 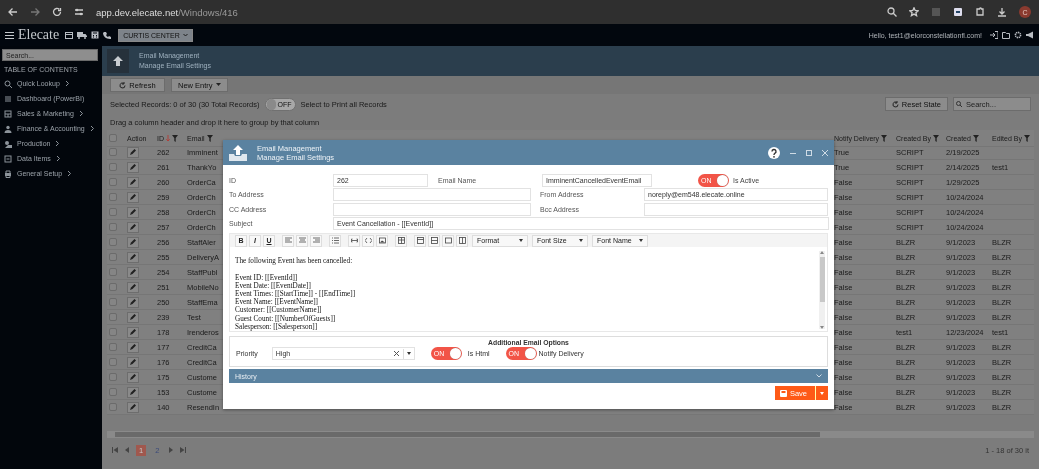 What do you see at coordinates (774, 152) in the screenshot?
I see `help-icon` at bounding box center [774, 152].